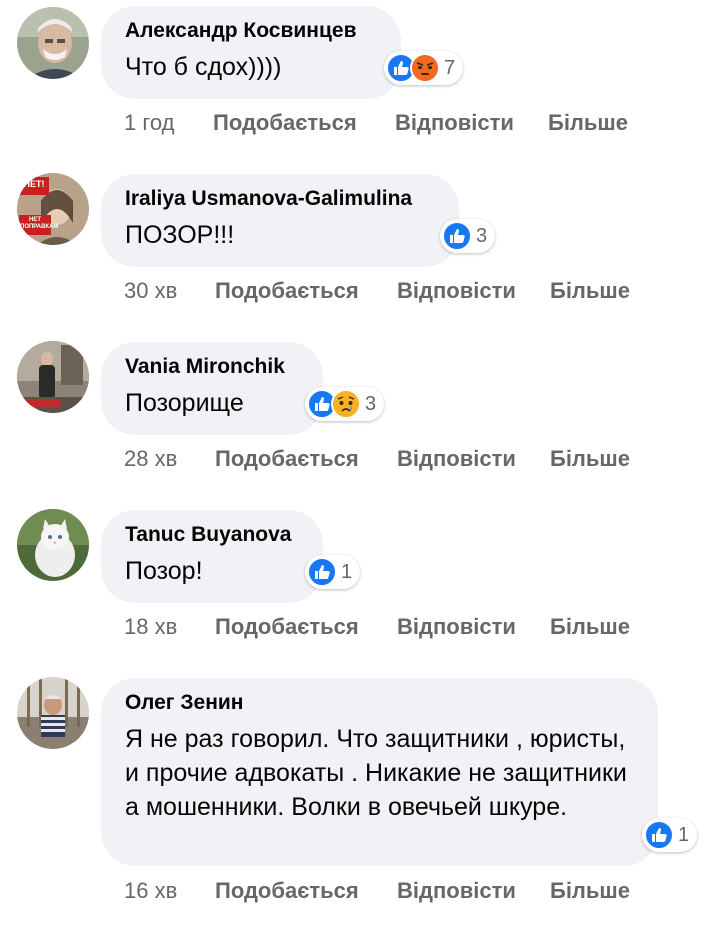  I want to click on reaction-count: 7, so click(450, 67).